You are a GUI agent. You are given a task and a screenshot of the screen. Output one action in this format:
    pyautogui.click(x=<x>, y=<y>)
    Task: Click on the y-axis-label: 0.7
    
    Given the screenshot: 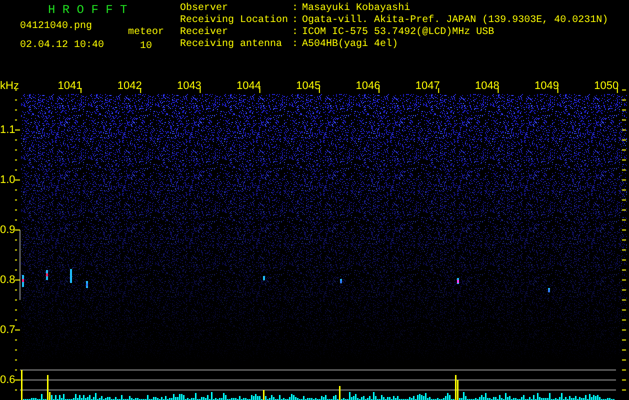 What is the action you would take?
    pyautogui.click(x=8, y=330)
    